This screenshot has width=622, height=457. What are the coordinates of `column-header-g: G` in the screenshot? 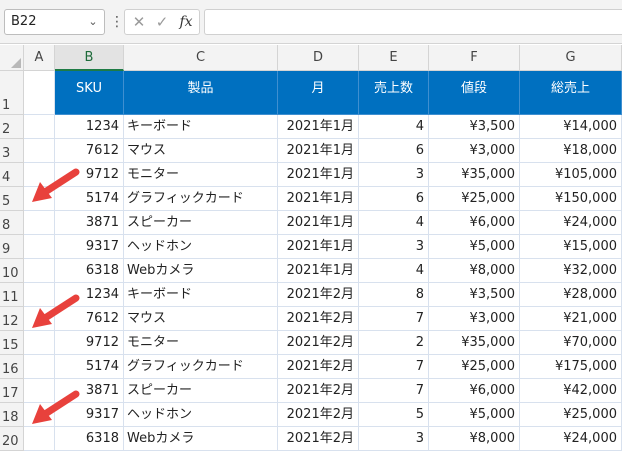 It's located at (571, 58).